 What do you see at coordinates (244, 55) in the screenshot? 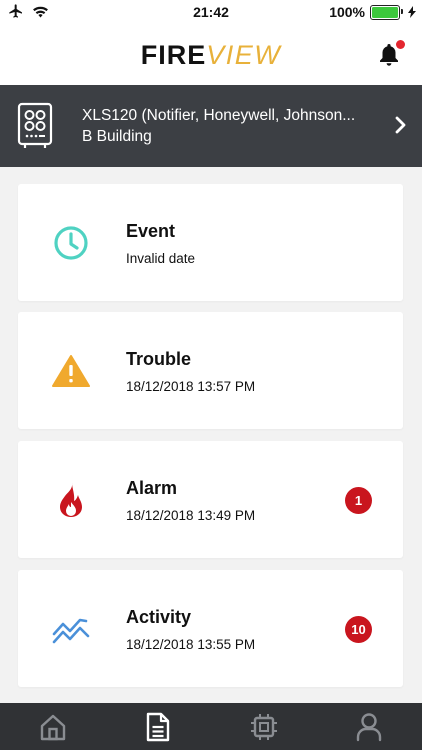
I see `logo-view: VIEW` at bounding box center [244, 55].